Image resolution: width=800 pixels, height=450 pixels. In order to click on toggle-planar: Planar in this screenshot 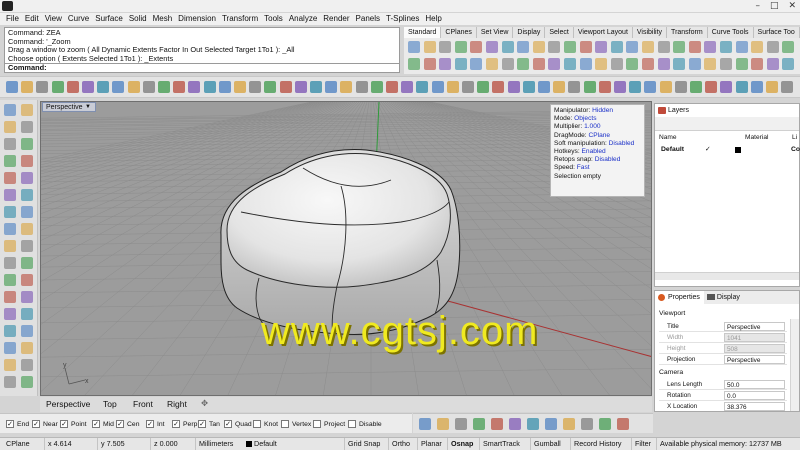, I will do `click(429, 444)`.